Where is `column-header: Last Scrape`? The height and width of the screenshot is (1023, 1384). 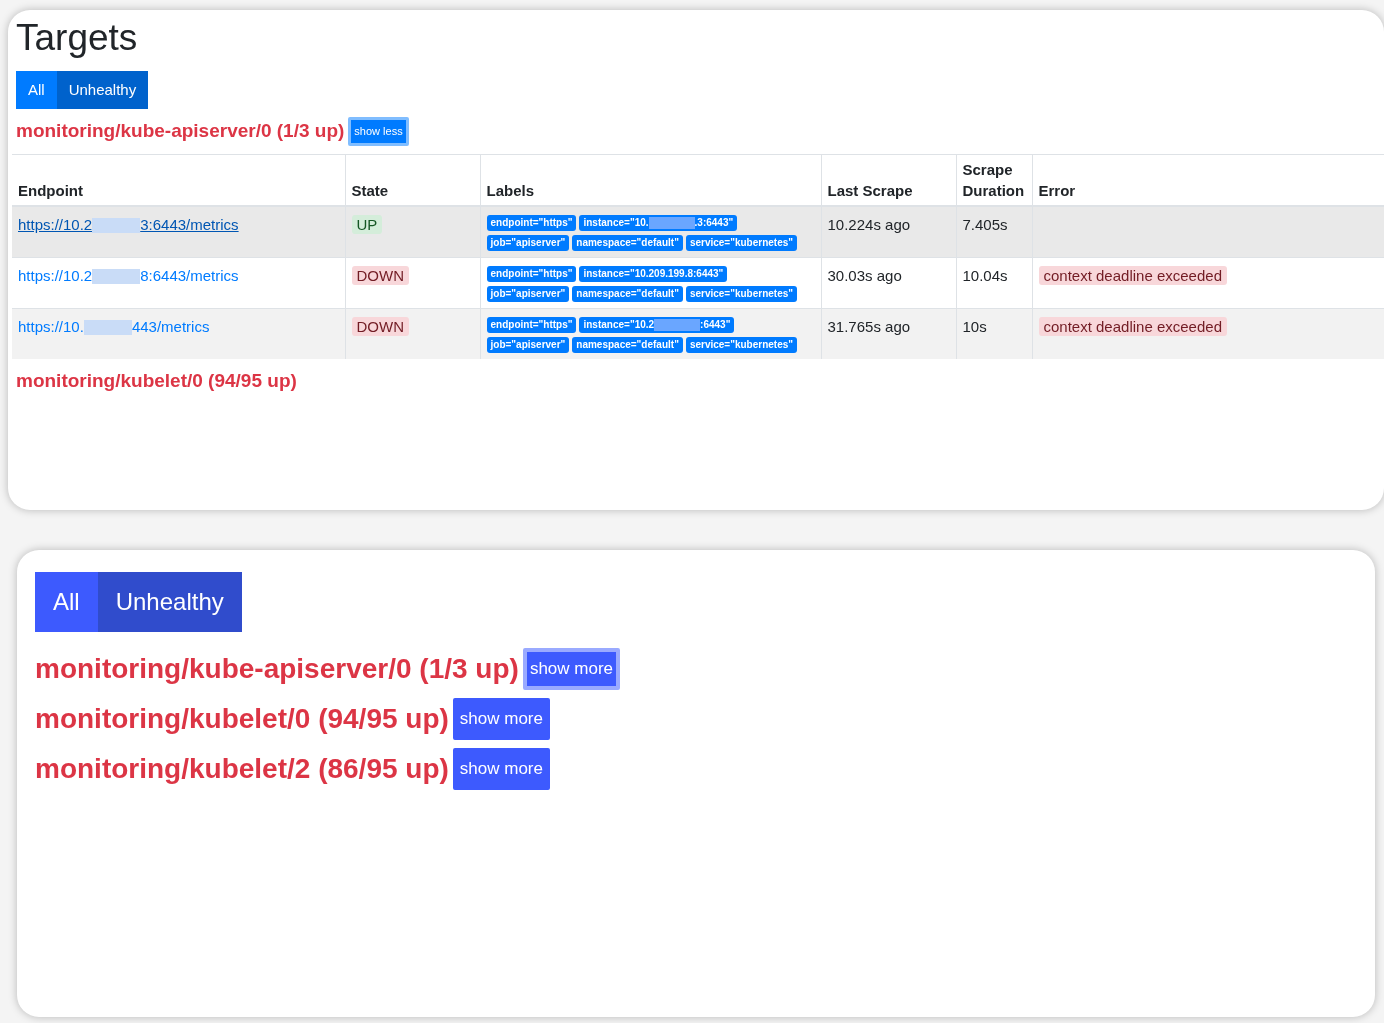
column-header: Last Scrape is located at coordinates (888, 180).